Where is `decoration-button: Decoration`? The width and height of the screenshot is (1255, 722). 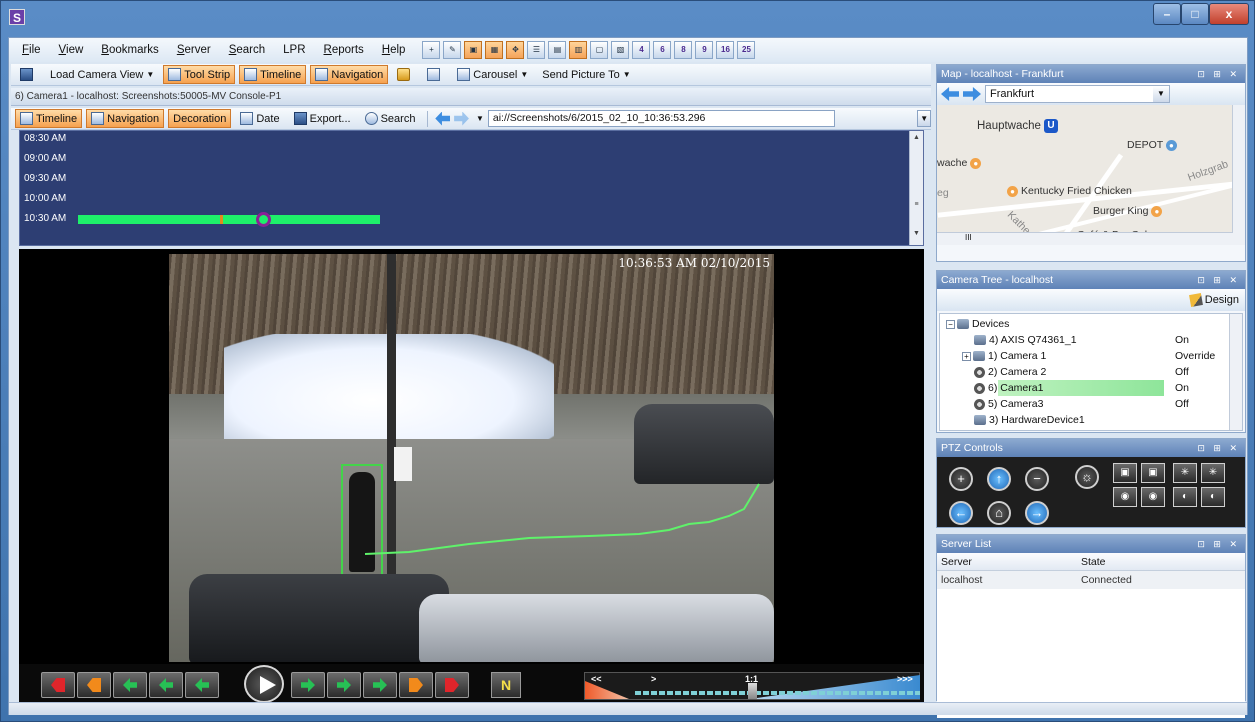 decoration-button: Decoration is located at coordinates (200, 118).